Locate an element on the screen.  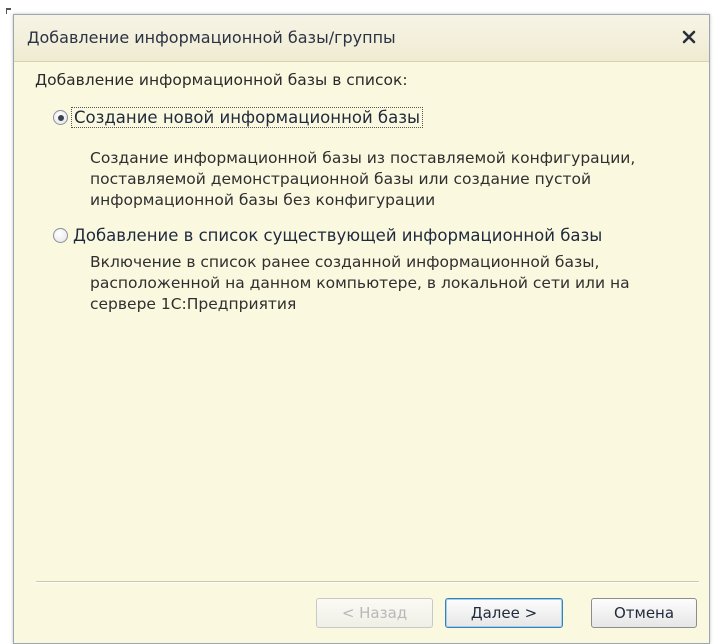
dialog-titlebar: Добавление информационной базы/группы is located at coordinates (361, 38).